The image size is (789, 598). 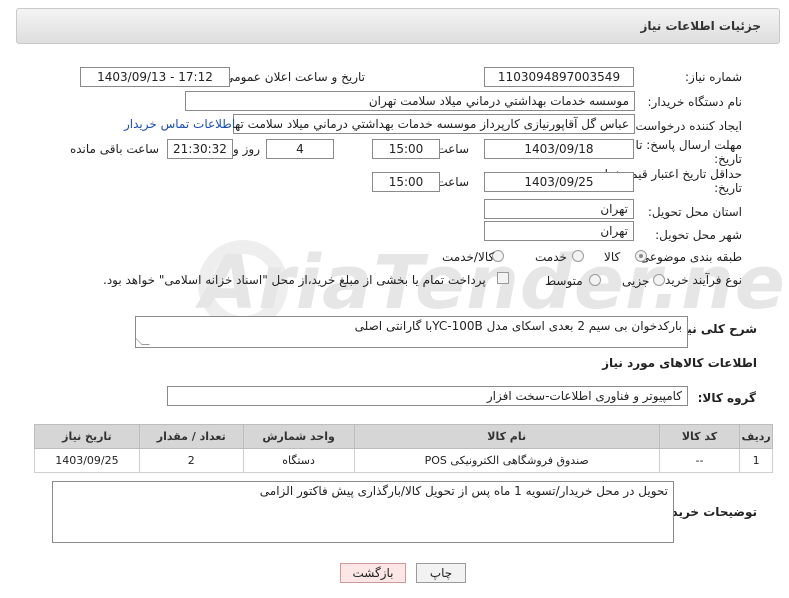 What do you see at coordinates (686, 126) in the screenshot?
I see `requester-label: ایجاد کننده درخواست:` at bounding box center [686, 126].